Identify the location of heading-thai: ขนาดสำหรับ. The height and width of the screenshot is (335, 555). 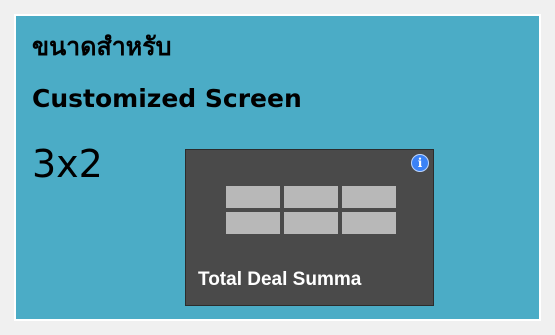
(102, 46).